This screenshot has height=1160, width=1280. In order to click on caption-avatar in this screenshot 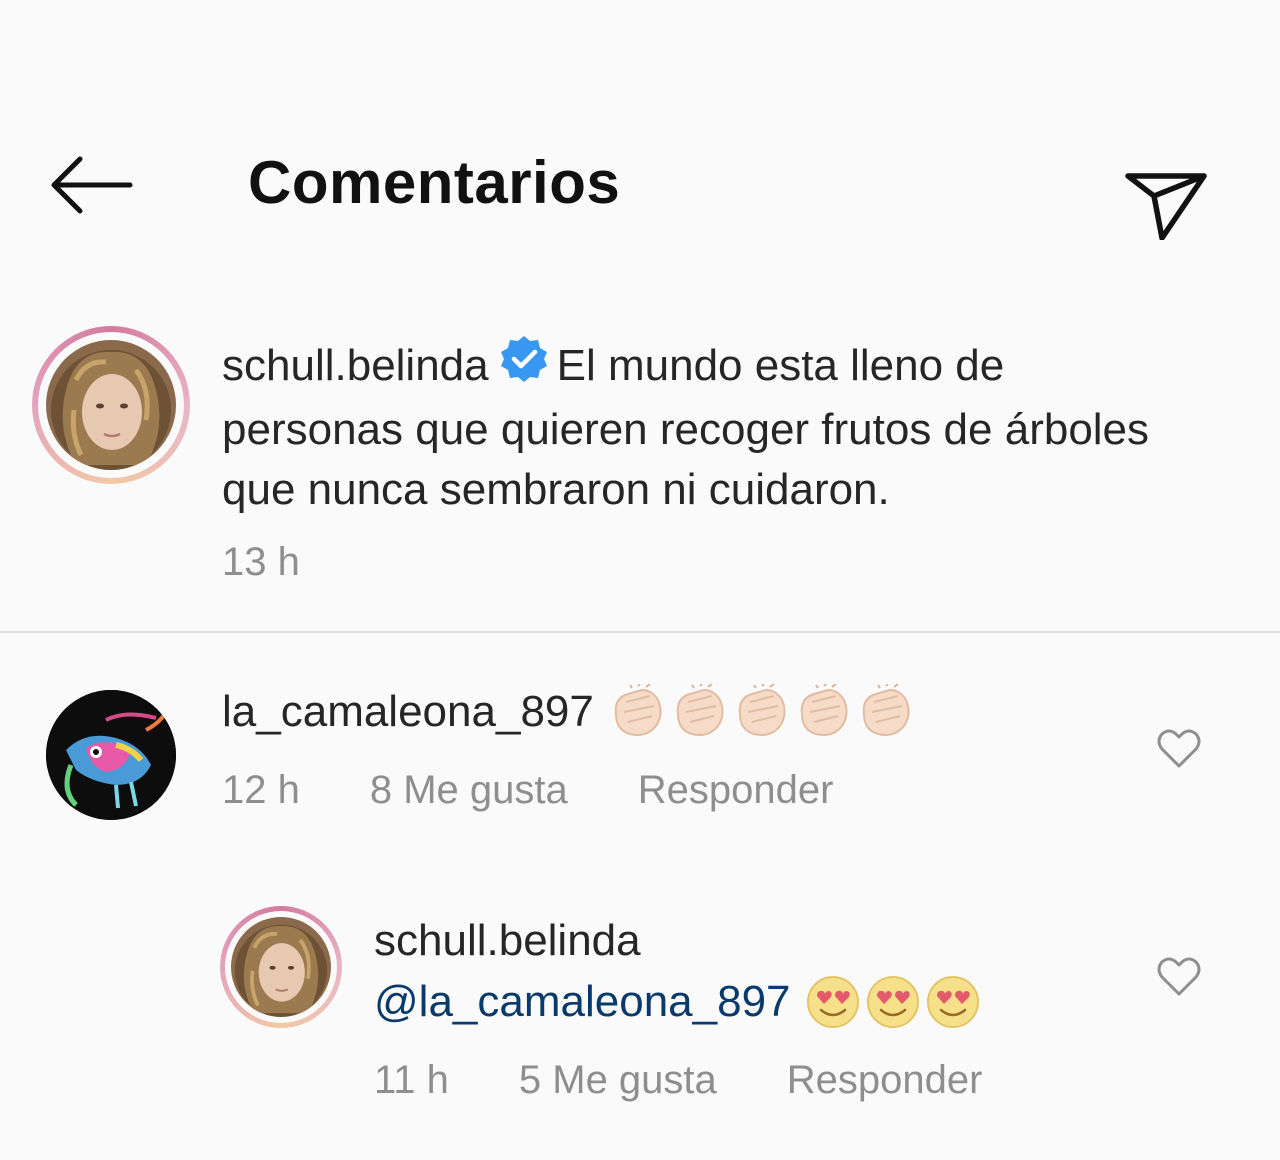, I will do `click(111, 405)`.